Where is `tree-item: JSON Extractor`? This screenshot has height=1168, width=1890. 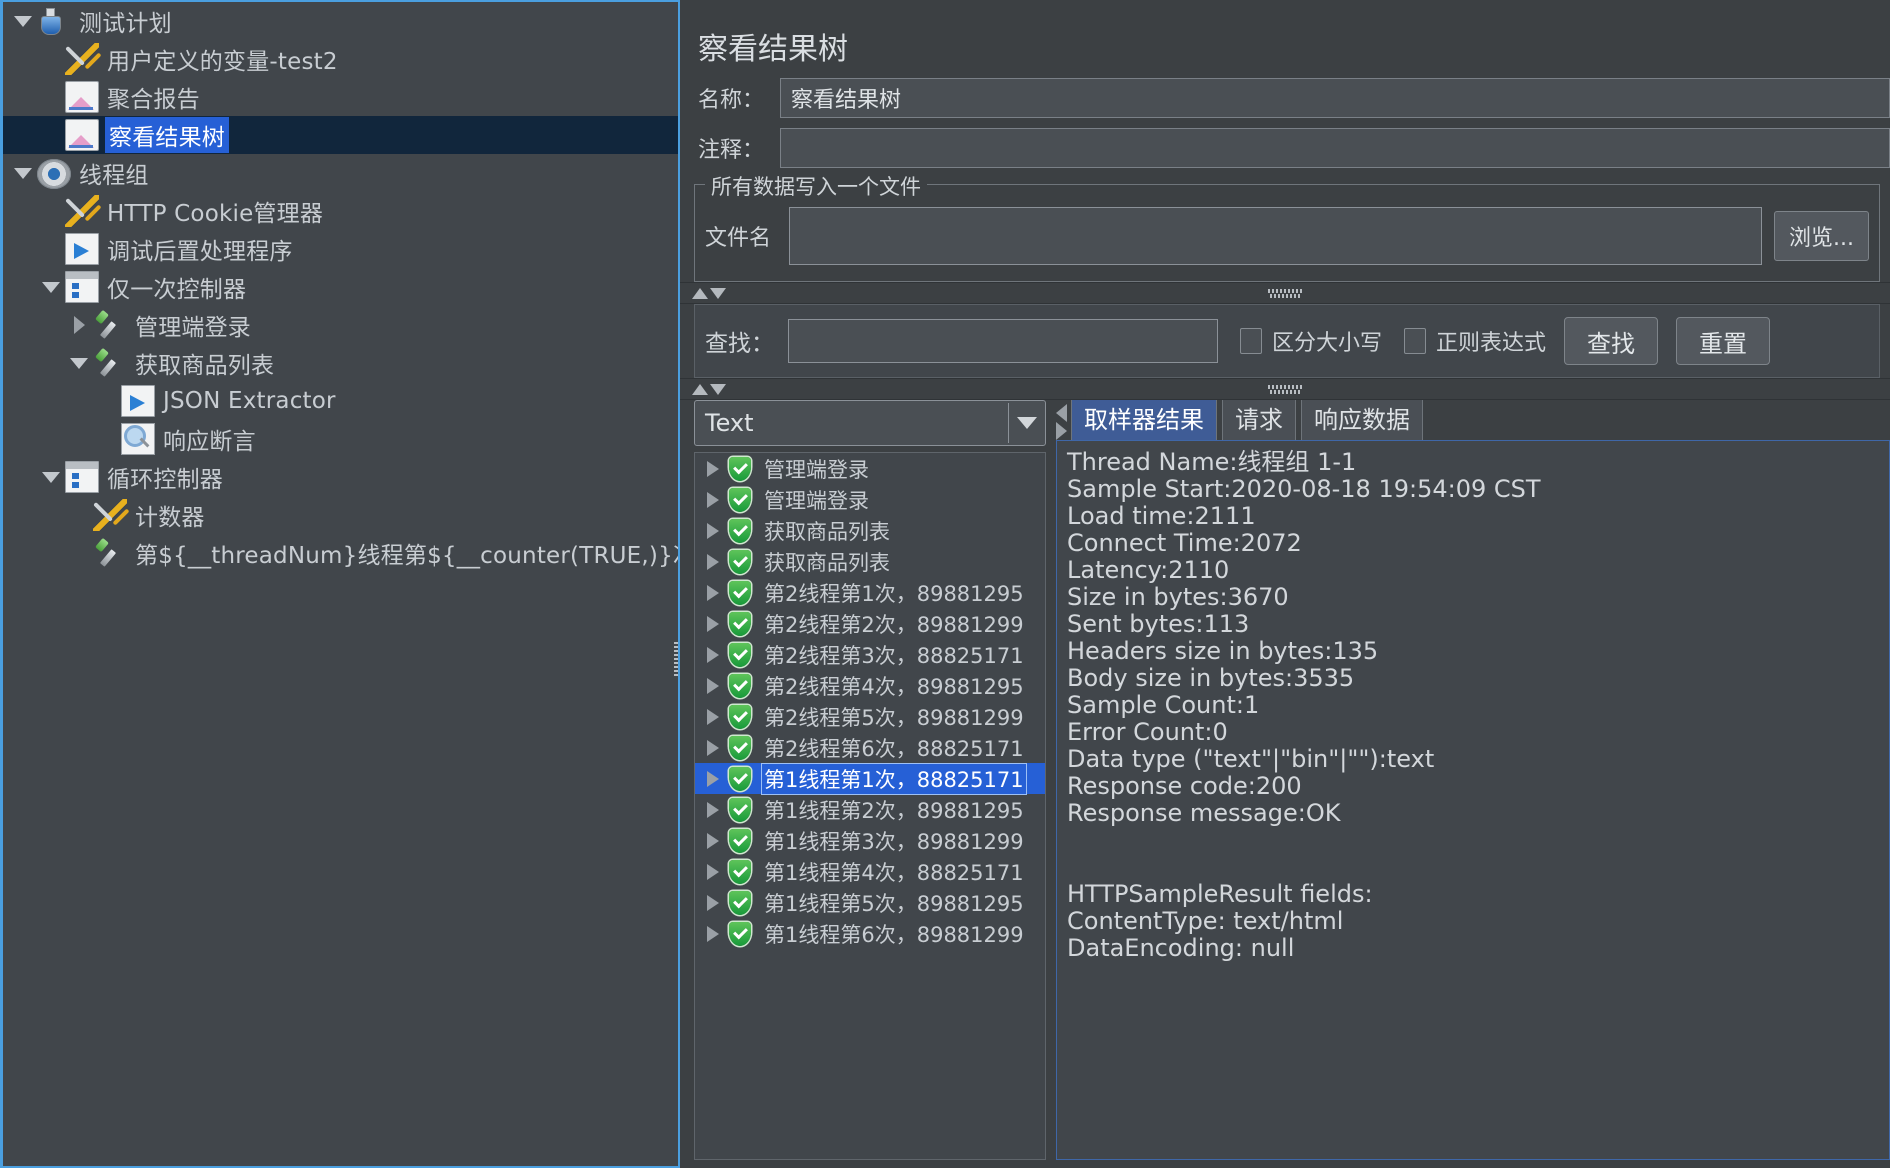
tree-item: JSON Extractor is located at coordinates (340, 401).